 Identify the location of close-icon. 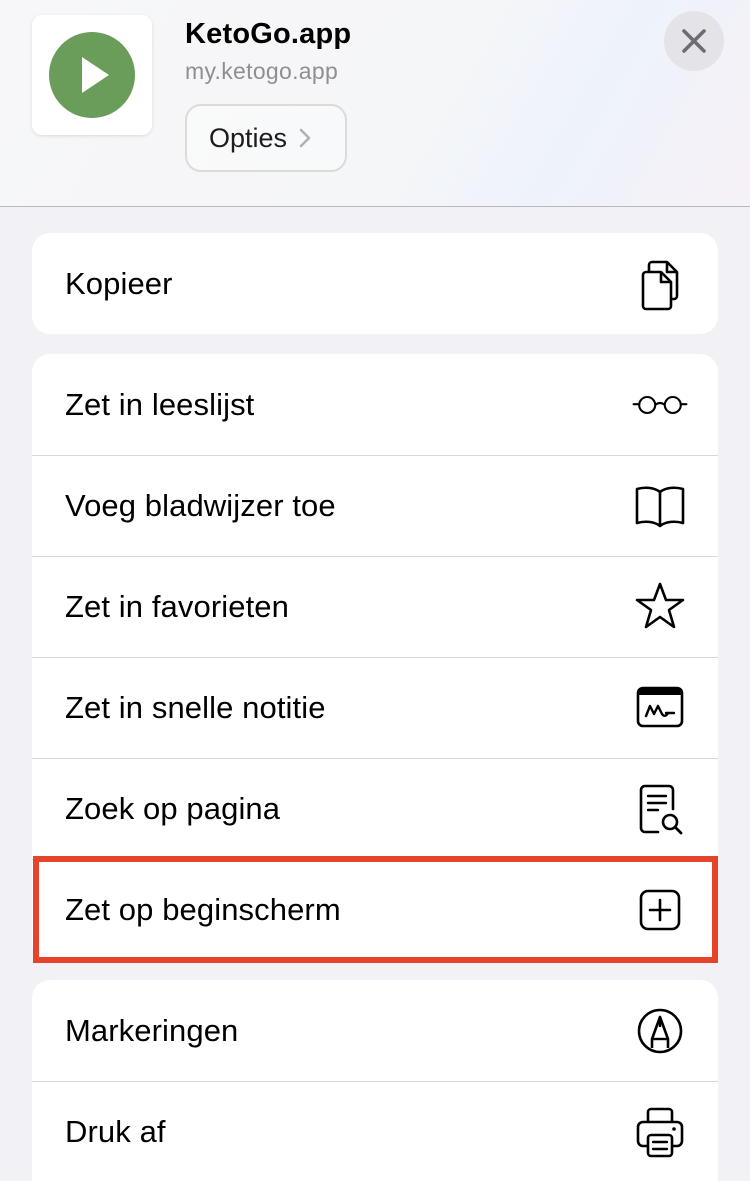
(694, 41).